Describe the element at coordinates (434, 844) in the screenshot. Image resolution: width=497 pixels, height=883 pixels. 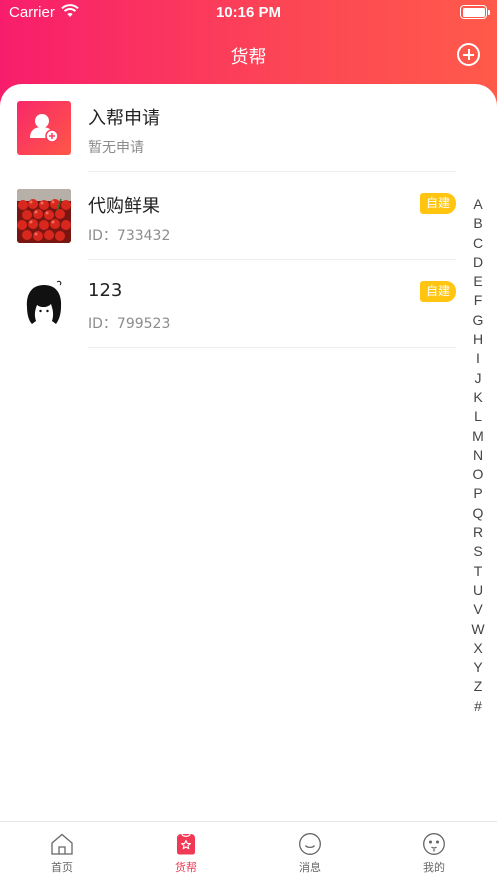
I see `profile-face-icon` at that location.